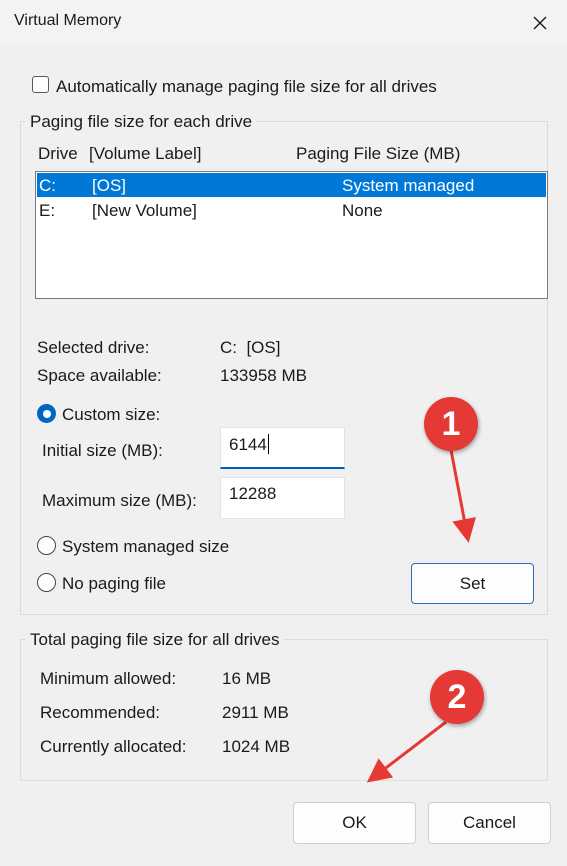 This screenshot has width=567, height=866. What do you see at coordinates (141, 122) in the screenshot?
I see `paging-group-title: Paging file size for each drive` at bounding box center [141, 122].